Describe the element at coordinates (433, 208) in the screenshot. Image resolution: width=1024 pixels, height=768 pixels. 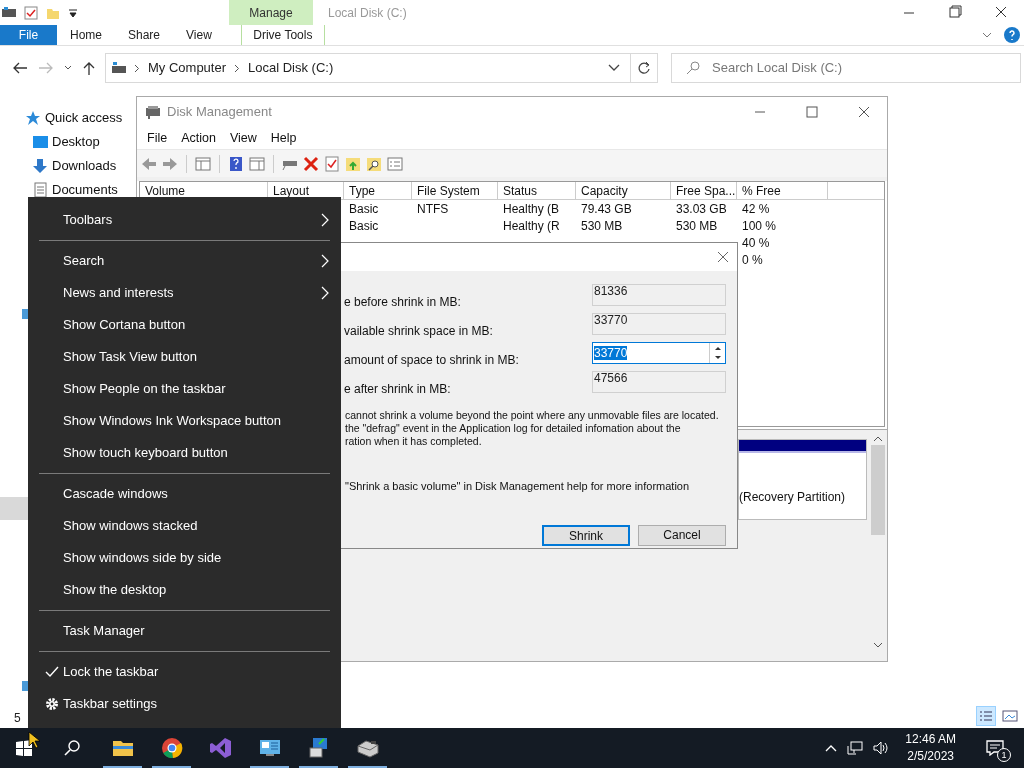
I see `table-cell-text: NTFS` at that location.